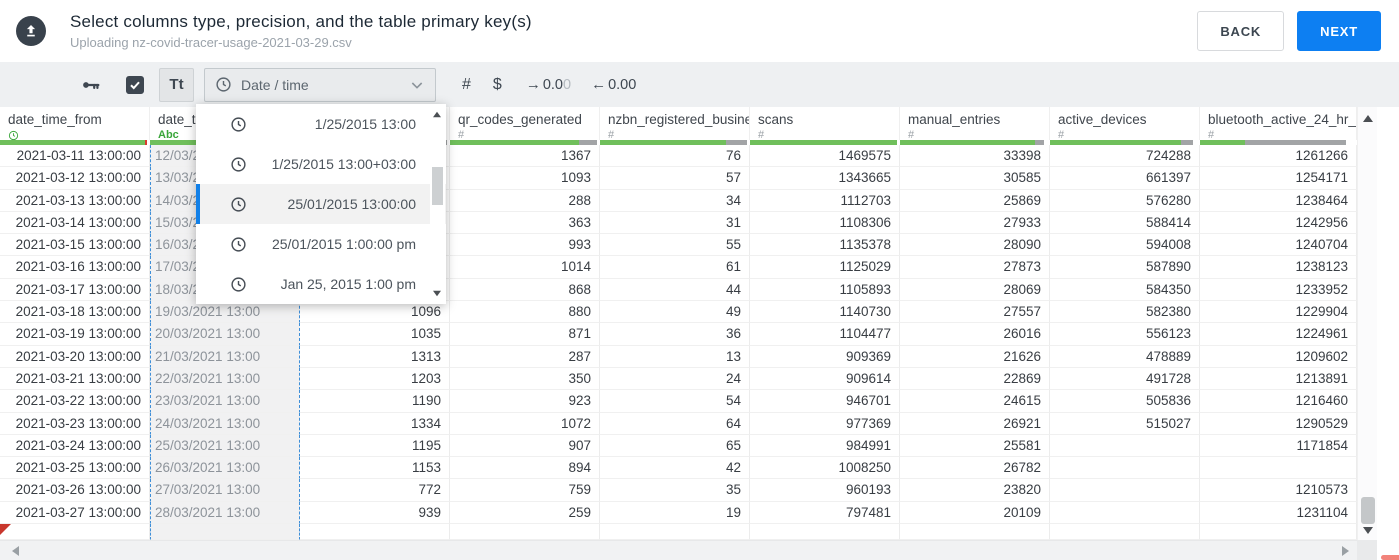 This screenshot has height=560, width=1399. I want to click on table-cell: 42, so click(675, 468).